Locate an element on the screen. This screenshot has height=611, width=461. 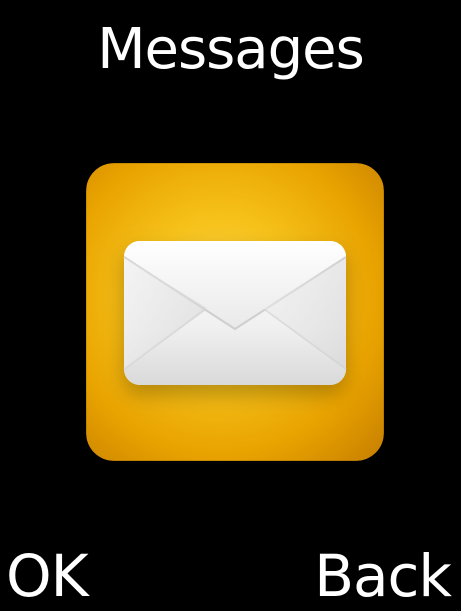
page-title: Messages is located at coordinates (231, 49).